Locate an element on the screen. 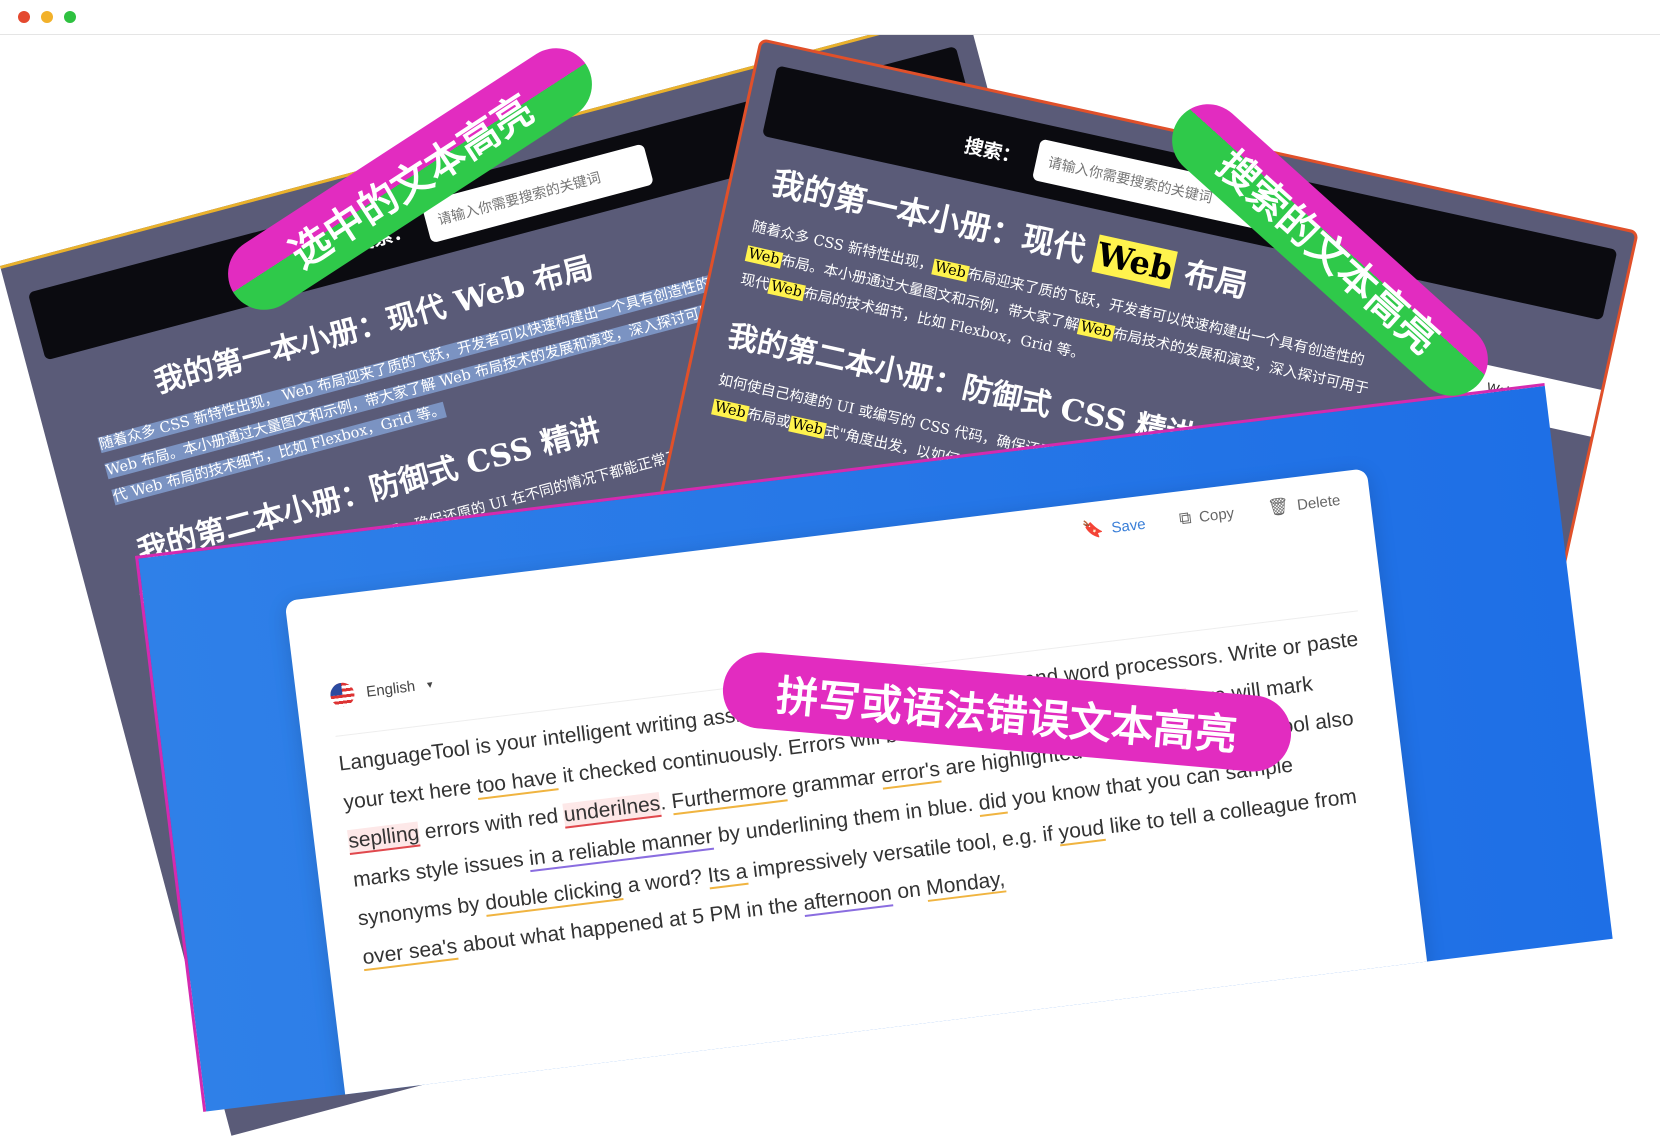  spelling-error: underilnes is located at coordinates (612, 810).